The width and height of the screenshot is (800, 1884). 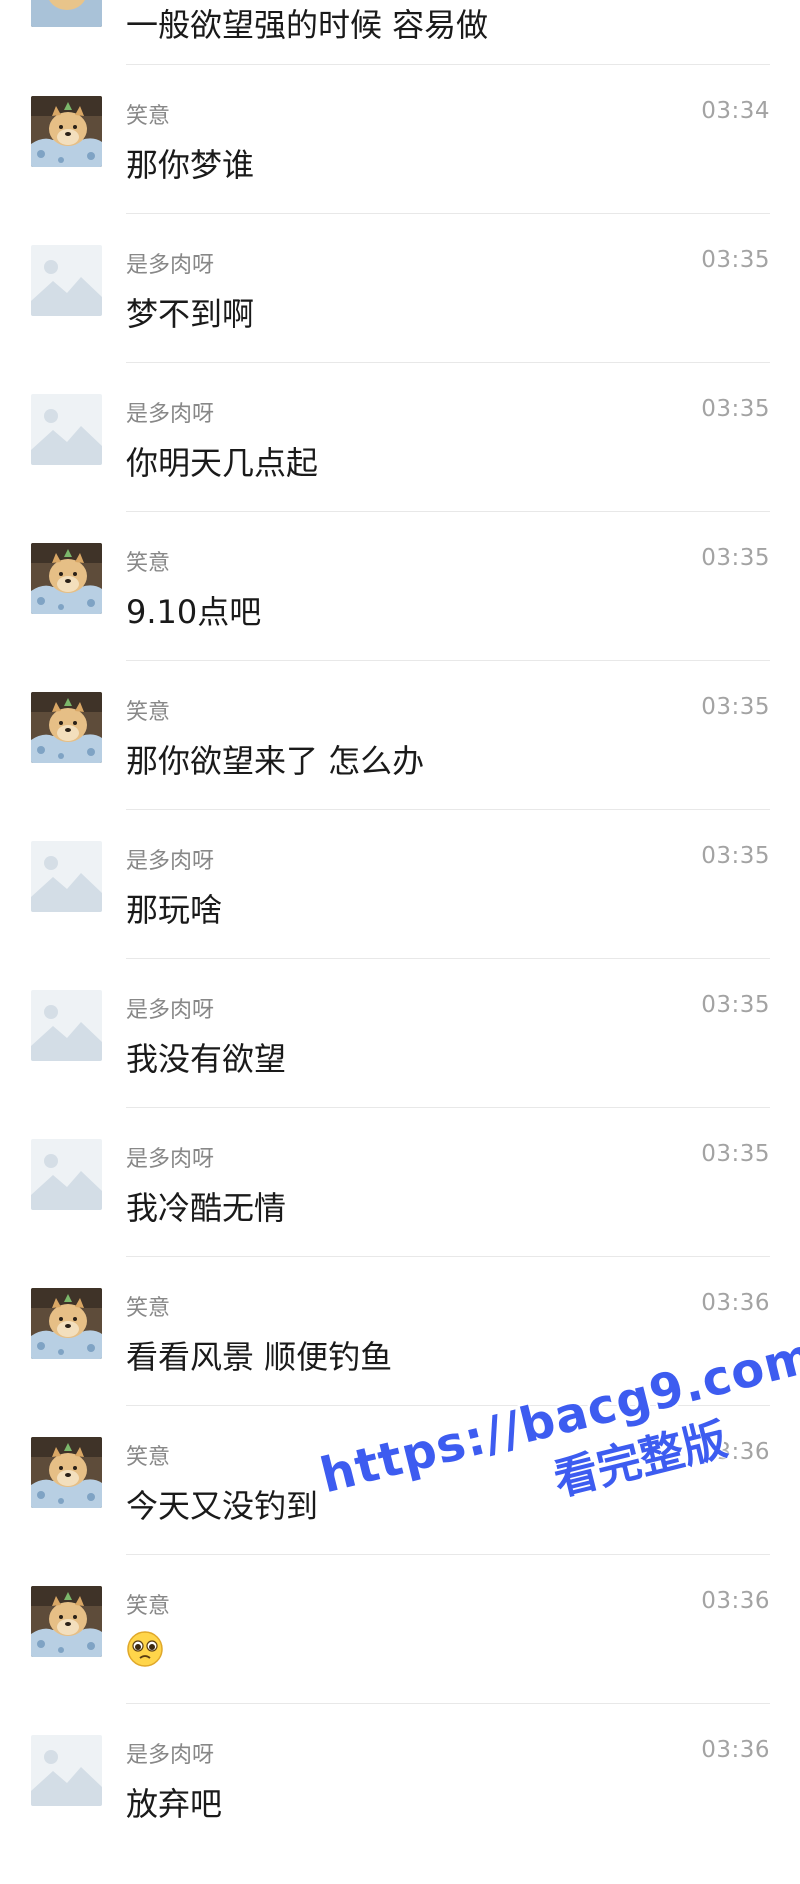 I want to click on message-item: 笑意 03:35 那你欲望来了 怎么办, so click(x=400, y=766).